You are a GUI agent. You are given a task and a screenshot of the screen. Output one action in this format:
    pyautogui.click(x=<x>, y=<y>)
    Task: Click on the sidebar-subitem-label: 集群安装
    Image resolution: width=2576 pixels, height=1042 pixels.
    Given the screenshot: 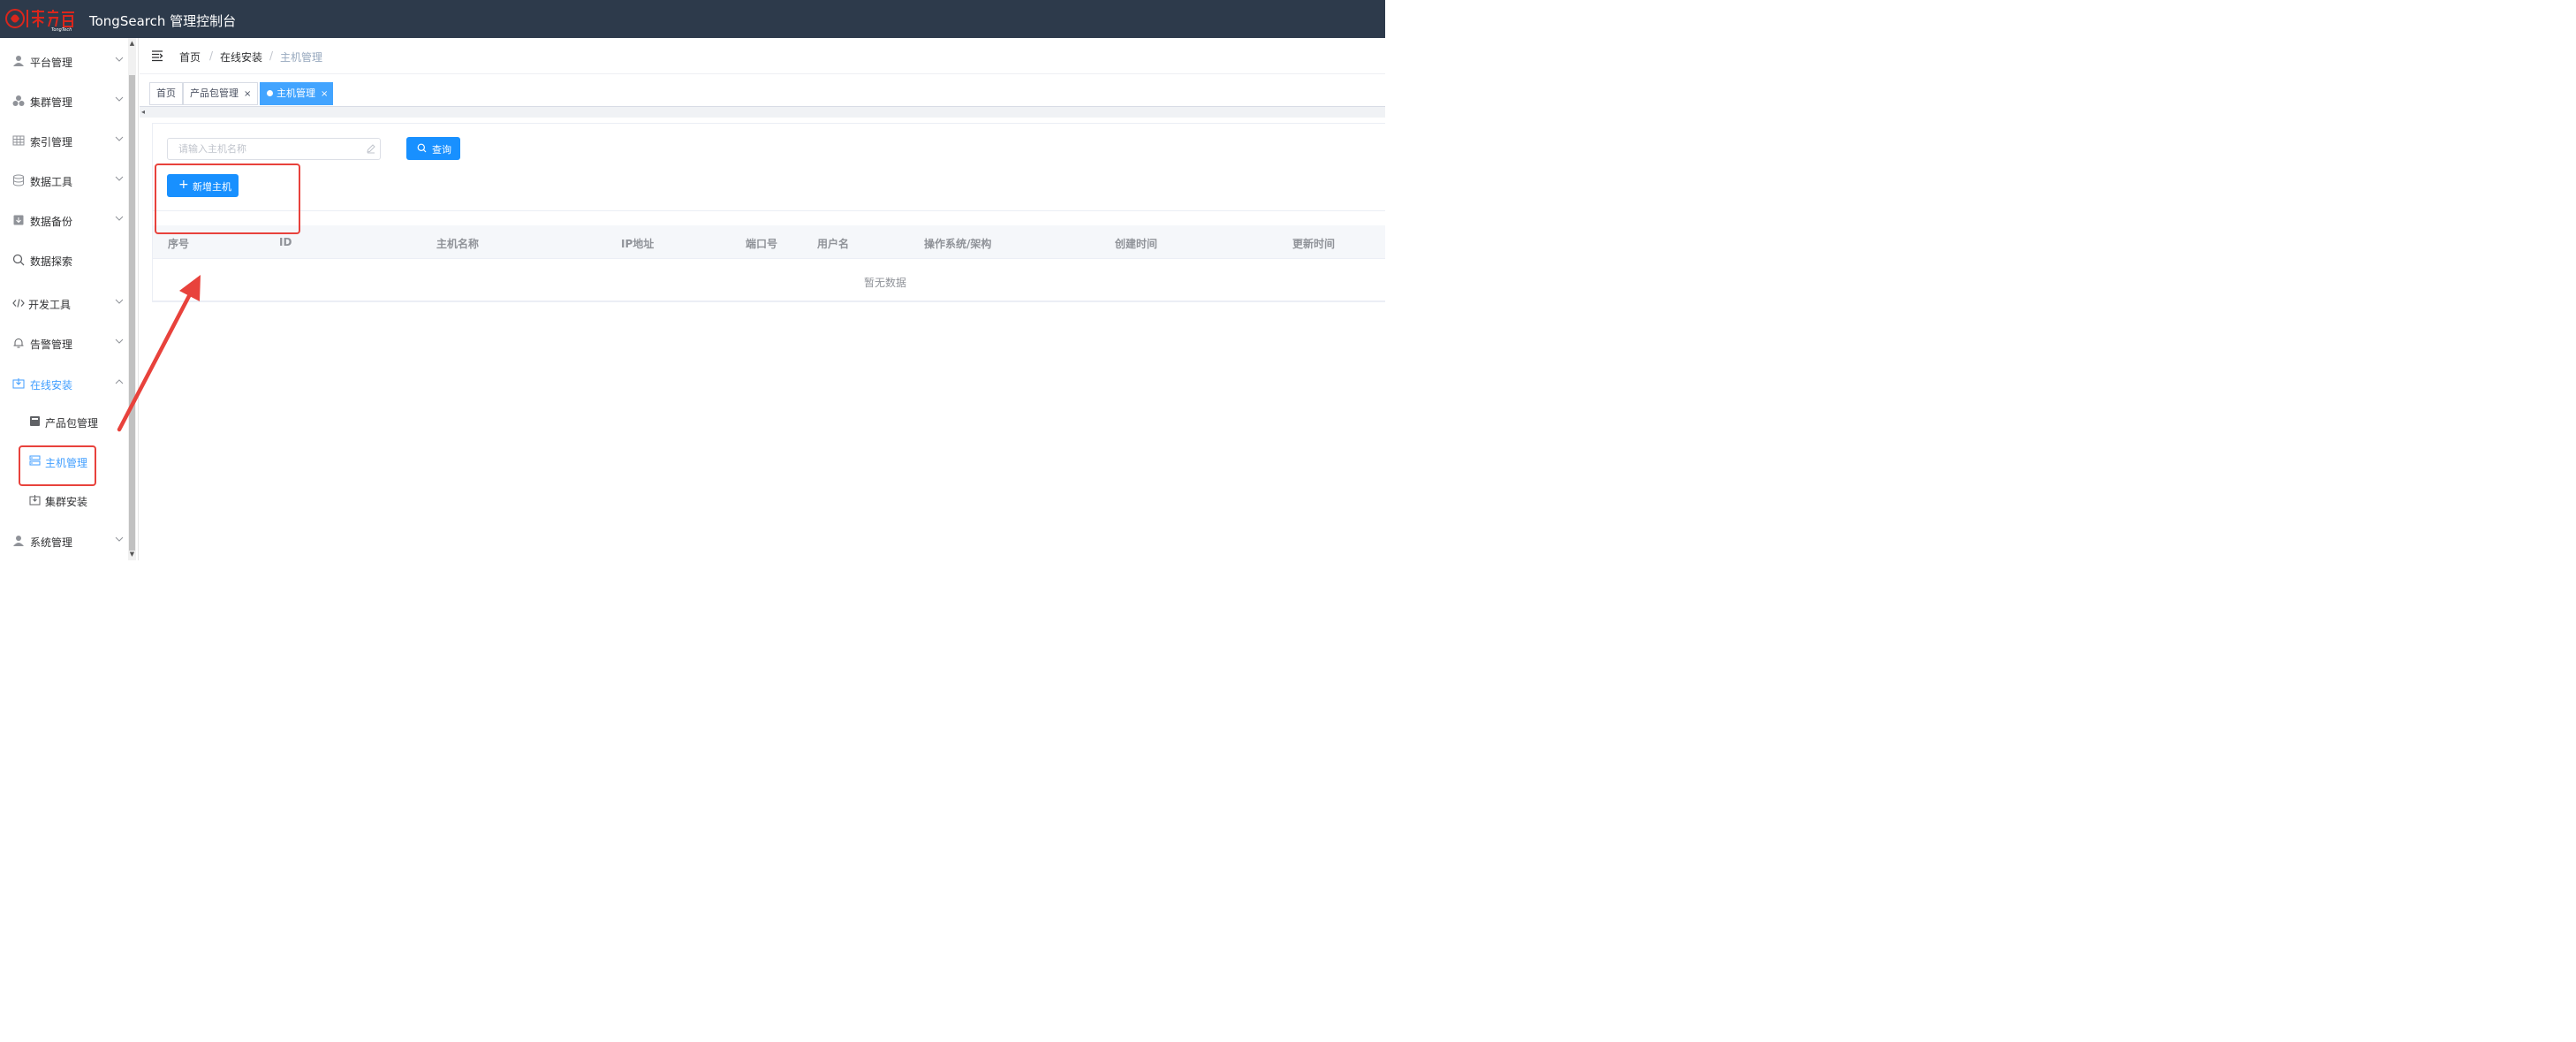 What is the action you would take?
    pyautogui.click(x=66, y=502)
    